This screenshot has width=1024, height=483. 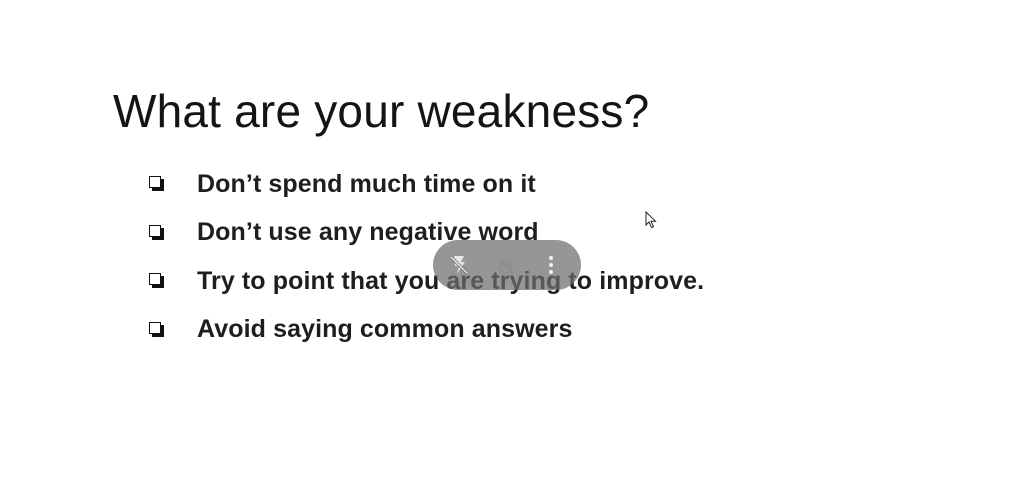 I want to click on more-options-button, so click(x=551, y=265).